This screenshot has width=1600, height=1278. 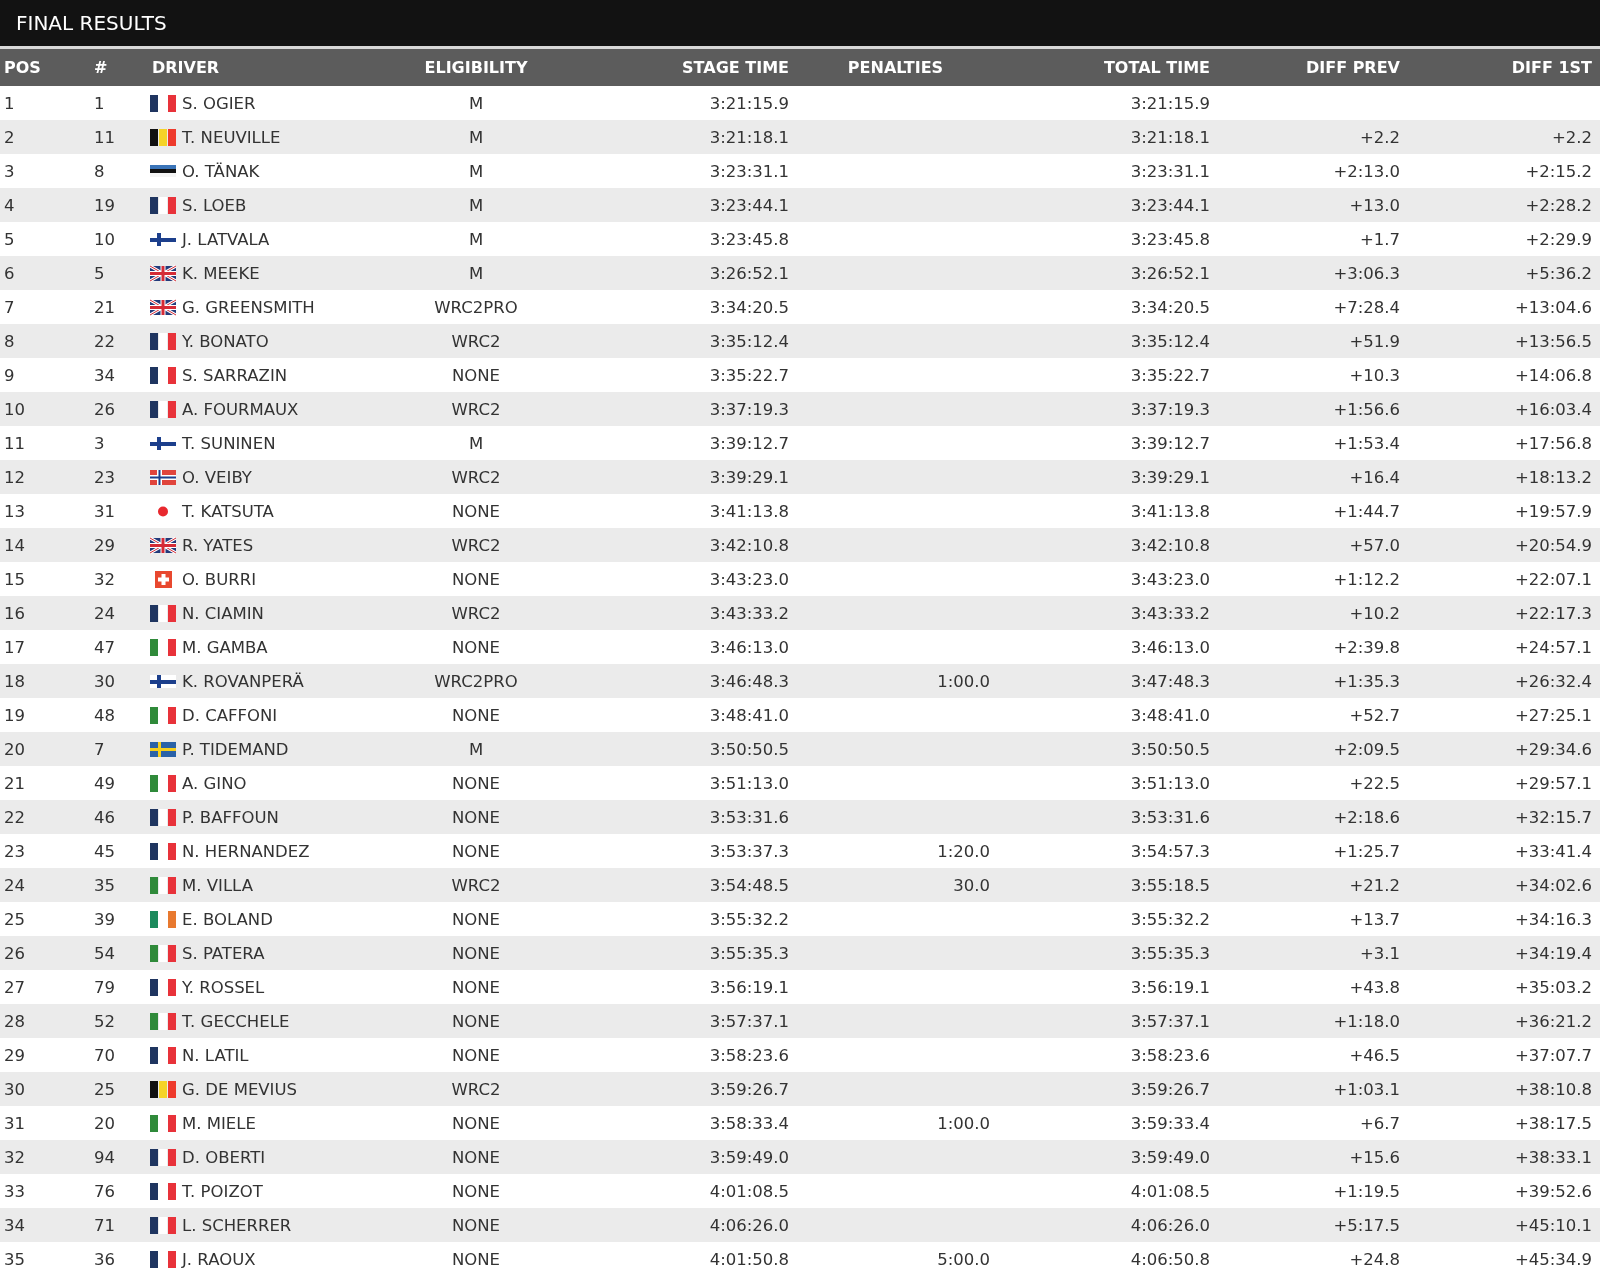 I want to click on driver-name: T. SUNINEN, so click(x=229, y=443).